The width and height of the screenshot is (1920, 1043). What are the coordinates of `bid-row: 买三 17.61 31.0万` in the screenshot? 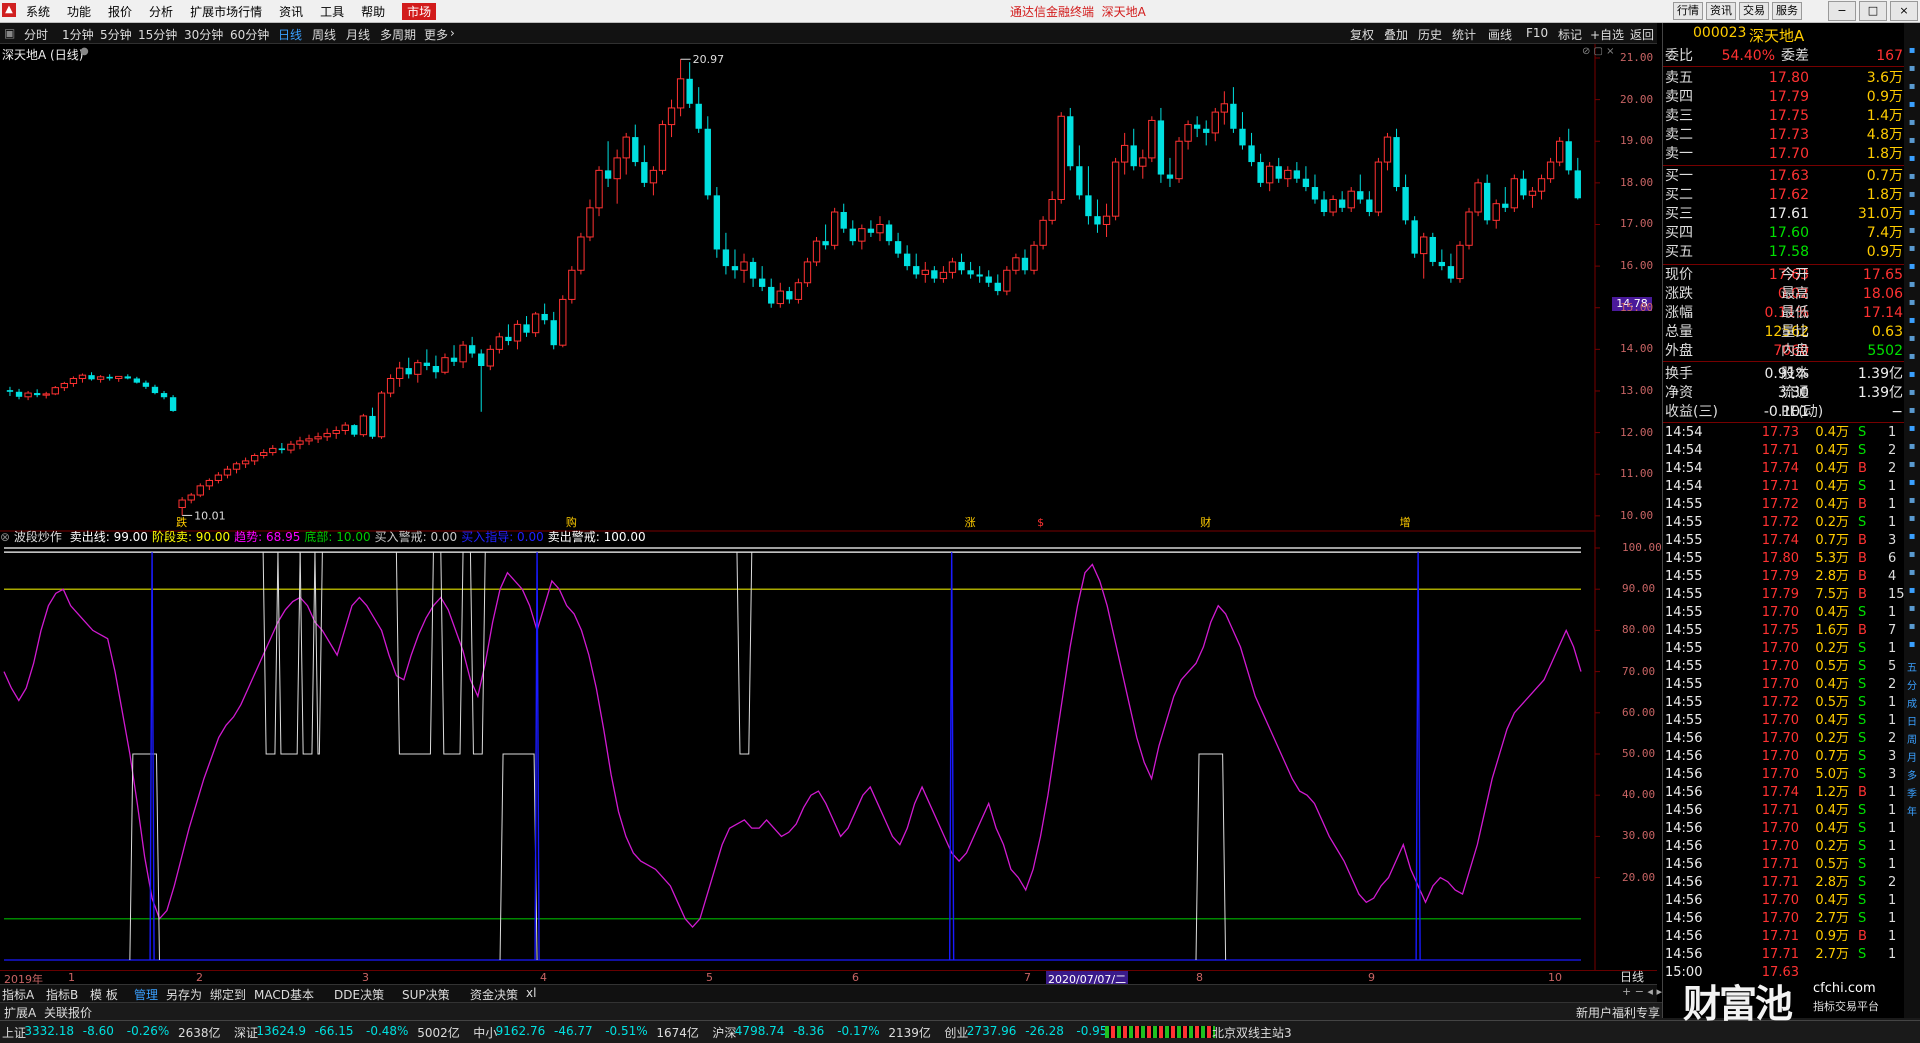 It's located at (1784, 214).